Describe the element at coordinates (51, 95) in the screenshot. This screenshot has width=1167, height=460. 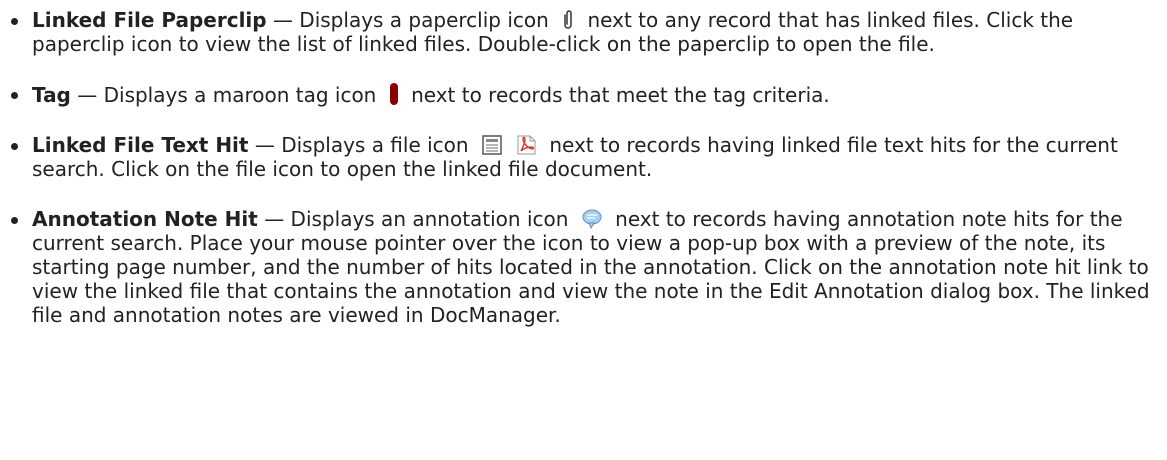
I see `item-term: Tag` at that location.